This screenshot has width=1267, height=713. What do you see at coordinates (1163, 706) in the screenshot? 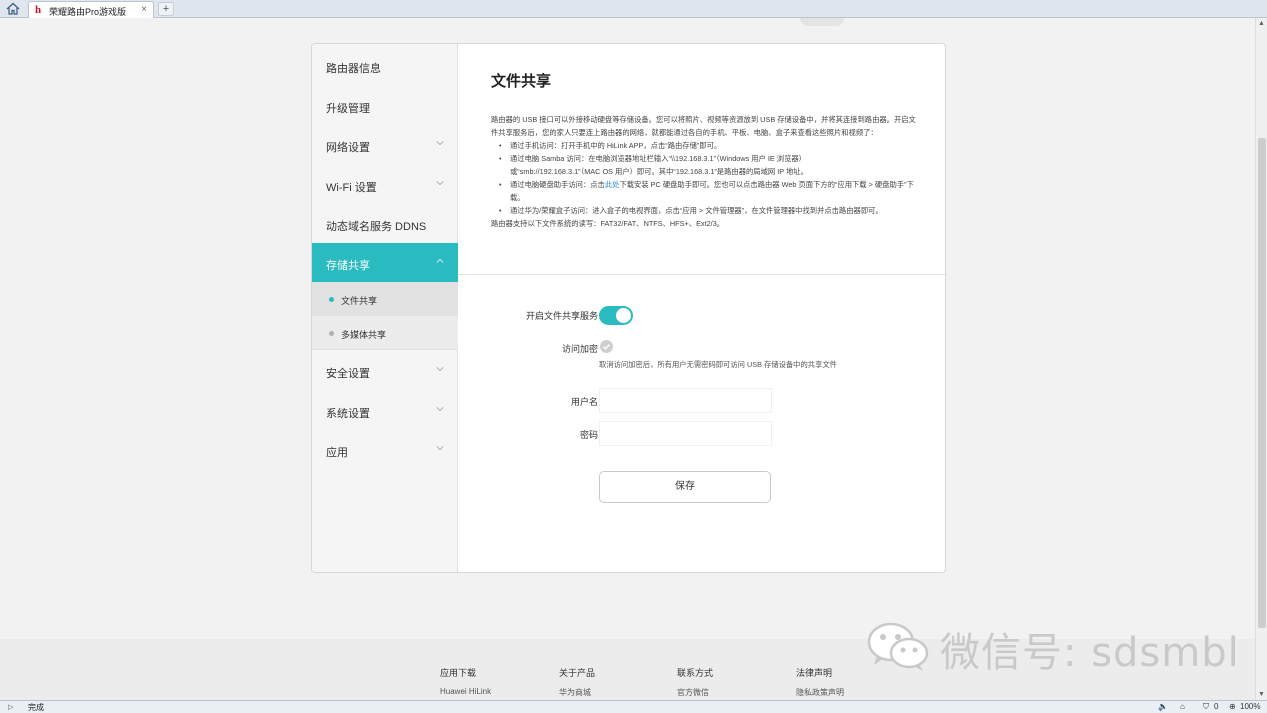
I see `volume-icon: 🔈` at bounding box center [1163, 706].